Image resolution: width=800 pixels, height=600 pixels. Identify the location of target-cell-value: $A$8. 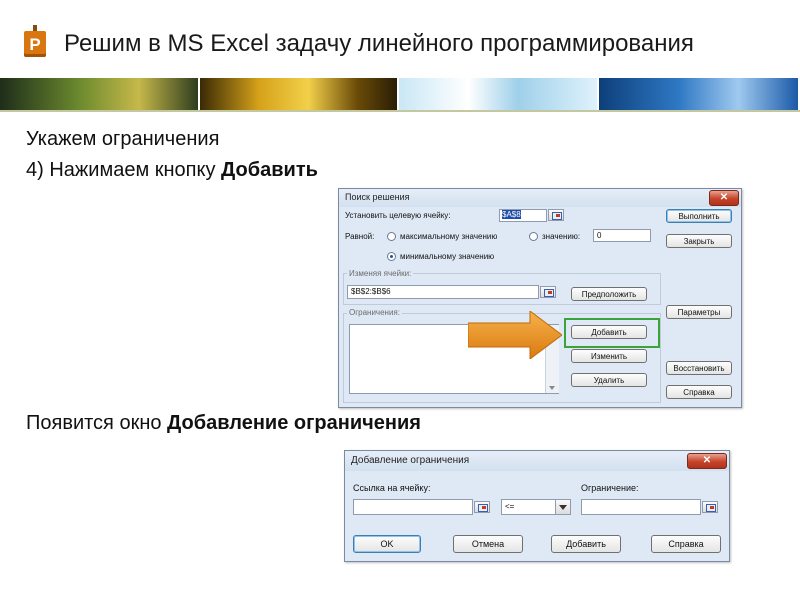
(511, 214).